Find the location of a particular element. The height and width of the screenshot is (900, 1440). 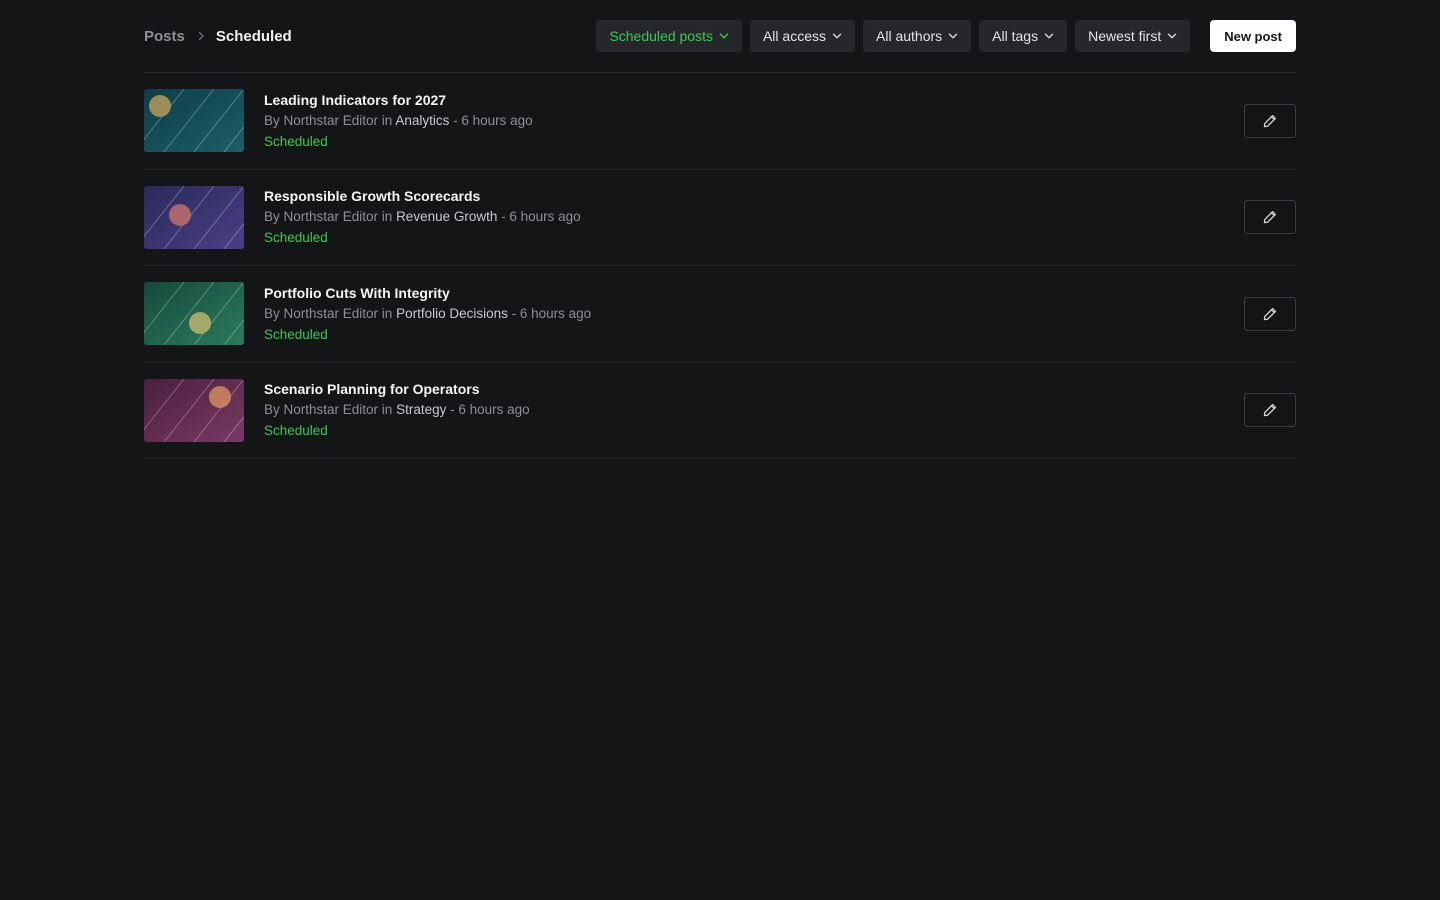

post-tag: Revenue Growth is located at coordinates (447, 217).